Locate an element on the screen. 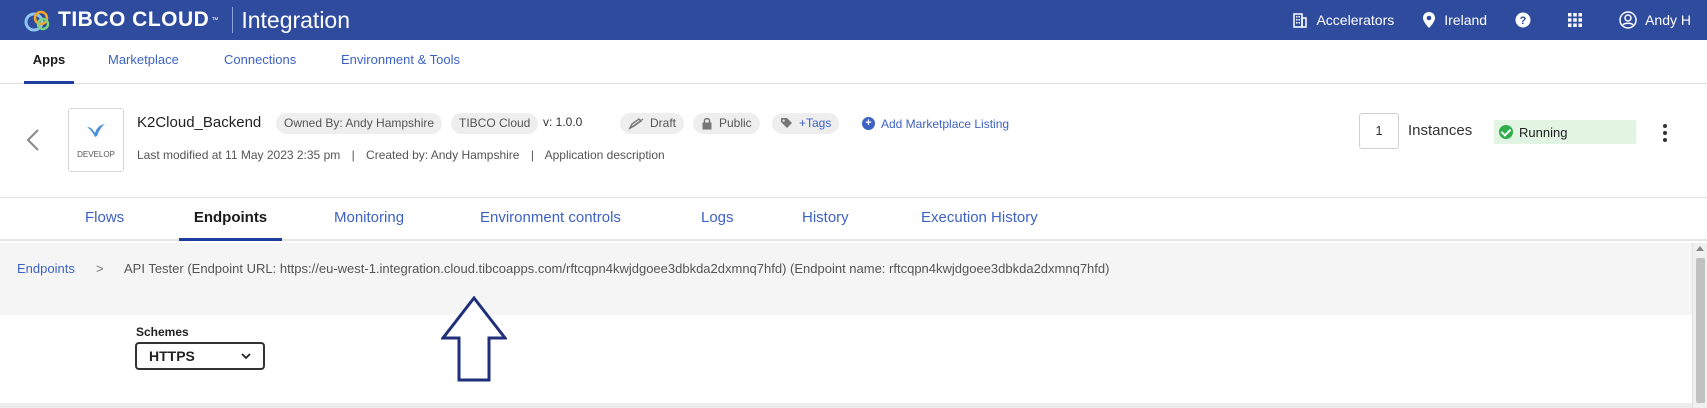 This screenshot has height=408, width=1707. add-marketplace-listing-button: + Add Marketplace Listing is located at coordinates (935, 123).